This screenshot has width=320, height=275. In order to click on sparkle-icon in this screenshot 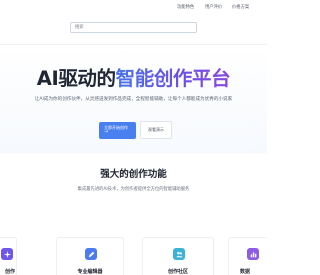, I will do `click(7, 254)`.